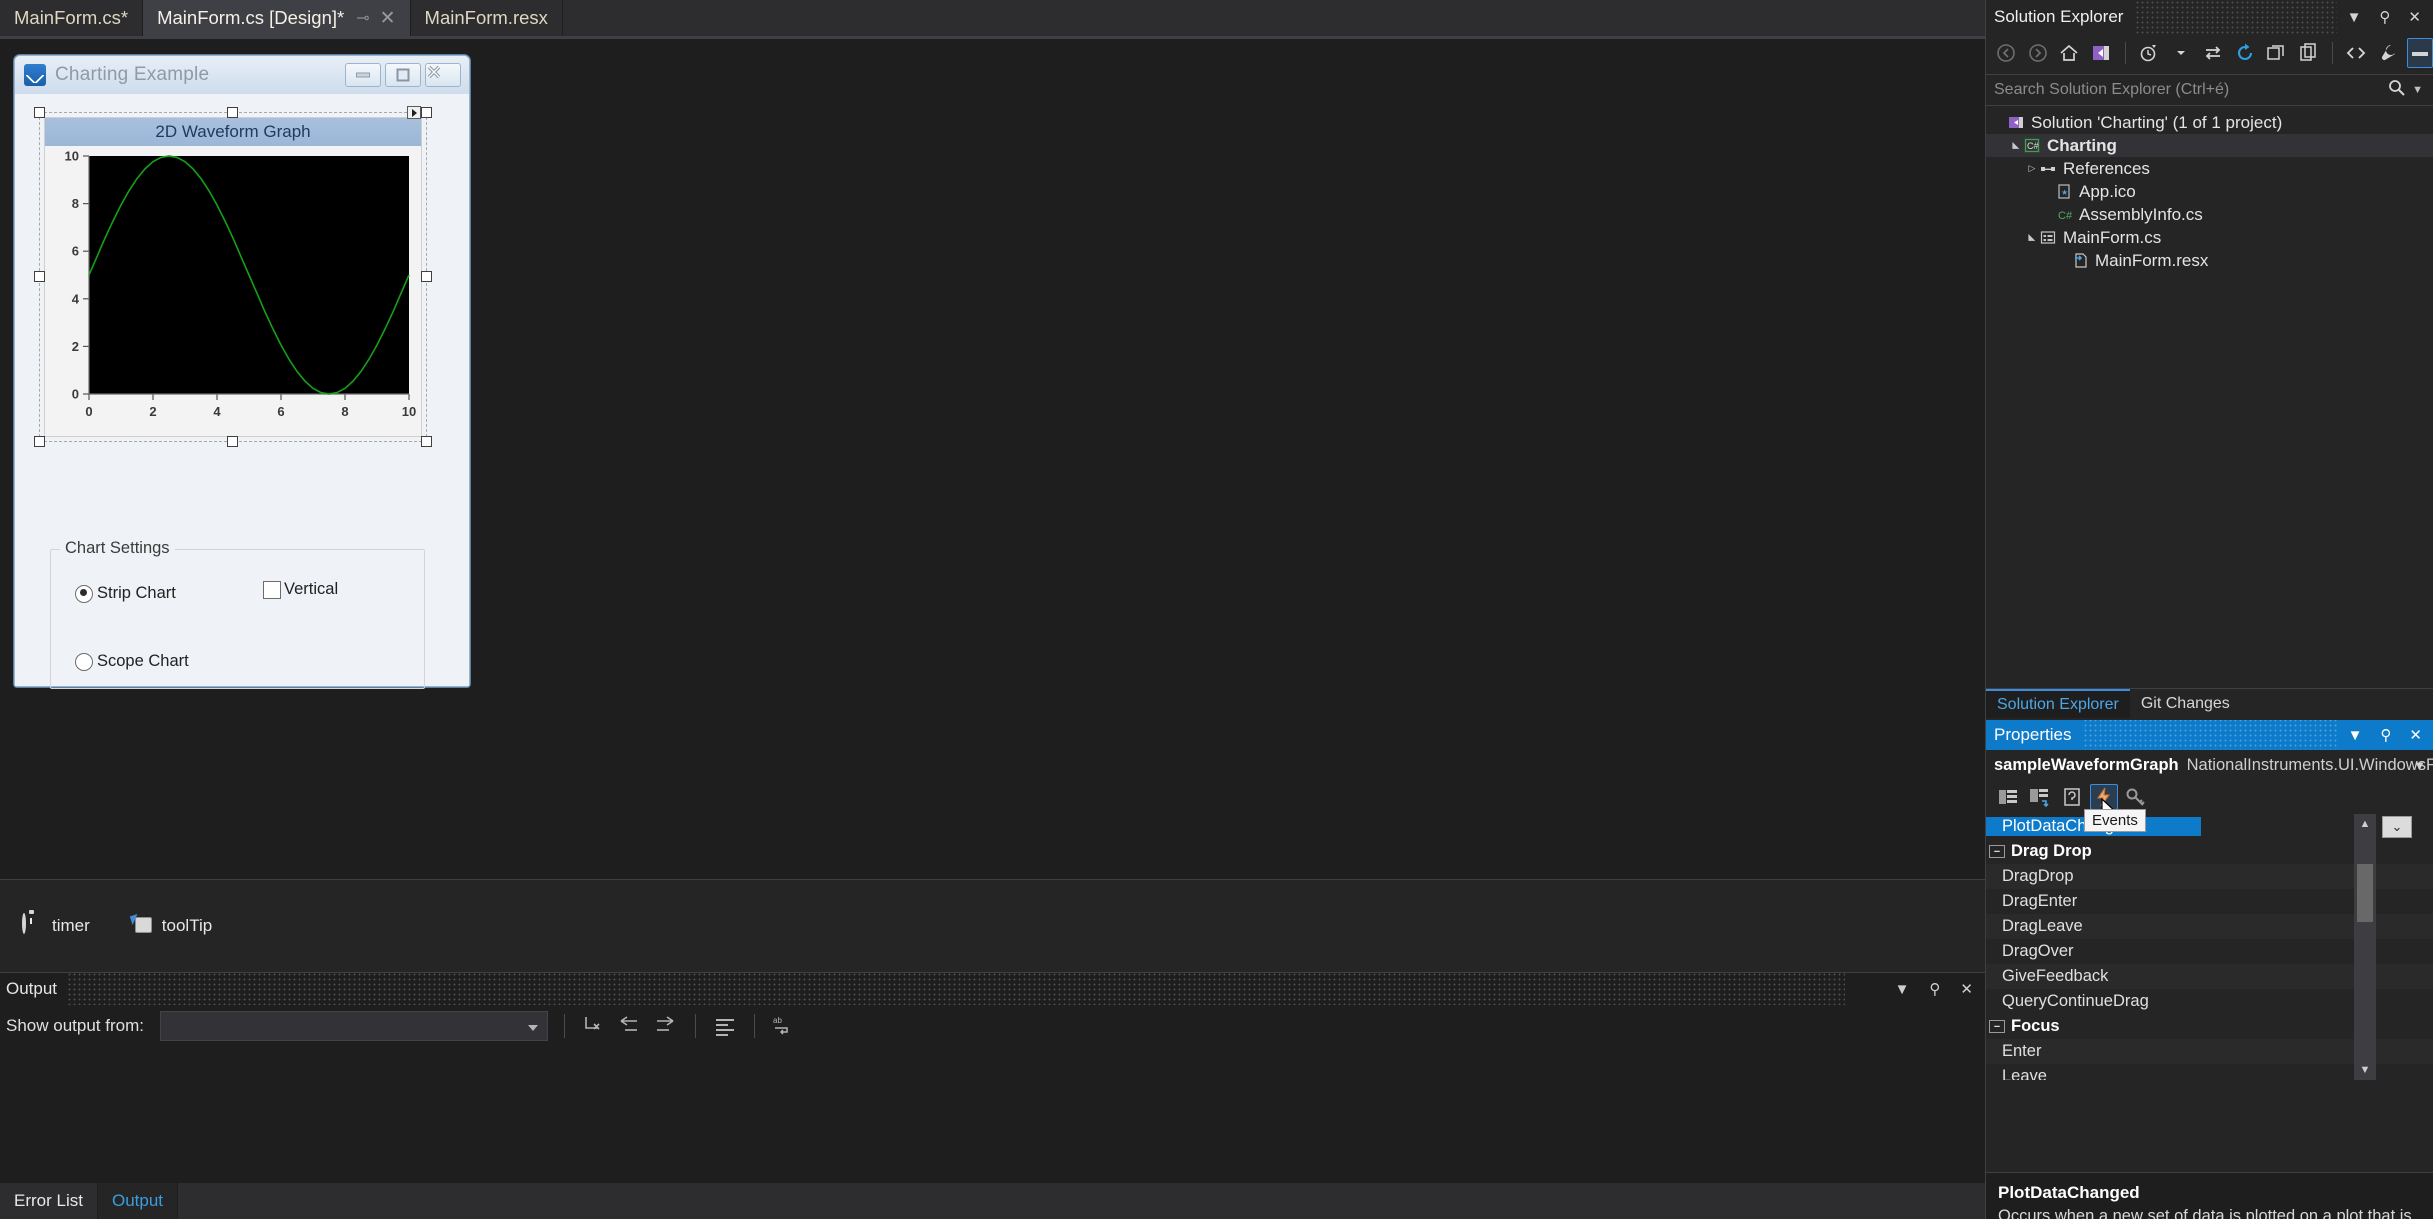 The height and width of the screenshot is (1219, 2433). Describe the element at coordinates (2069, 53) in the screenshot. I see `home-icon` at that location.